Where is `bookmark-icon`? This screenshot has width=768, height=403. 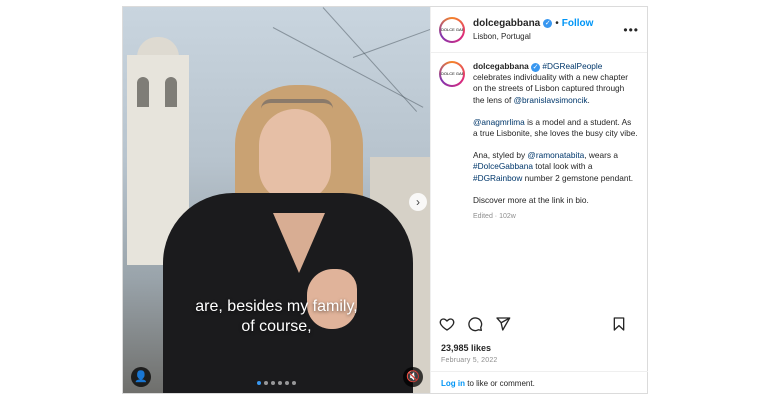 bookmark-icon is located at coordinates (619, 324).